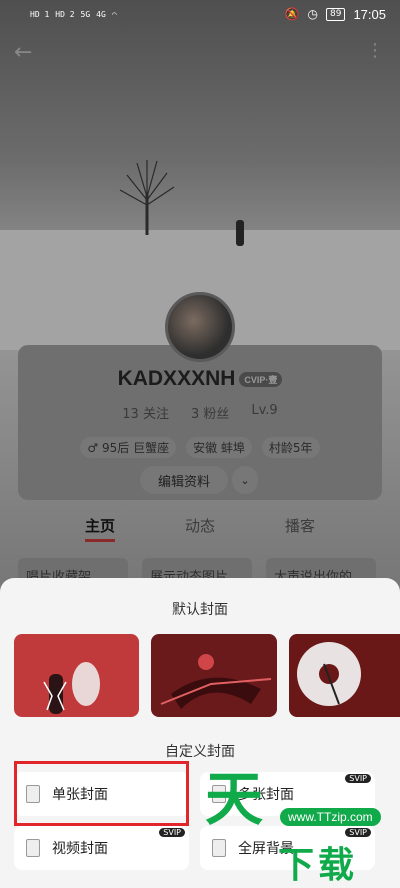 The width and height of the screenshot is (400, 888). What do you see at coordinates (101, 14) in the screenshot?
I see `network-4g: 4G` at bounding box center [101, 14].